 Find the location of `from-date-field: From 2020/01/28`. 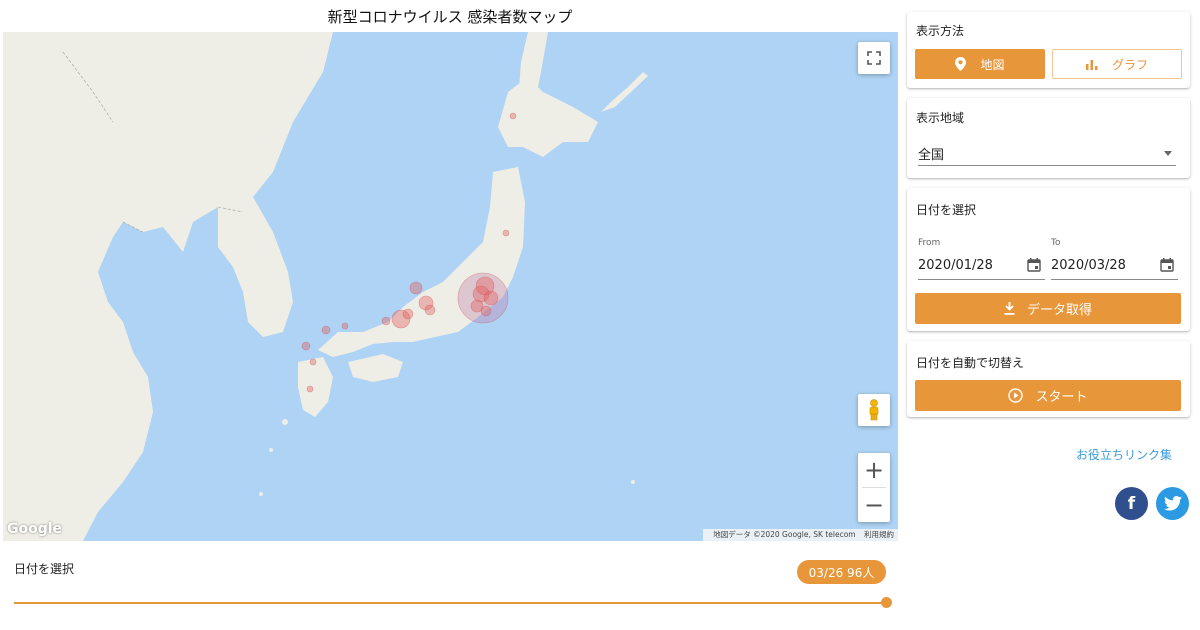

from-date-field: From 2020/01/28 is located at coordinates (981, 259).